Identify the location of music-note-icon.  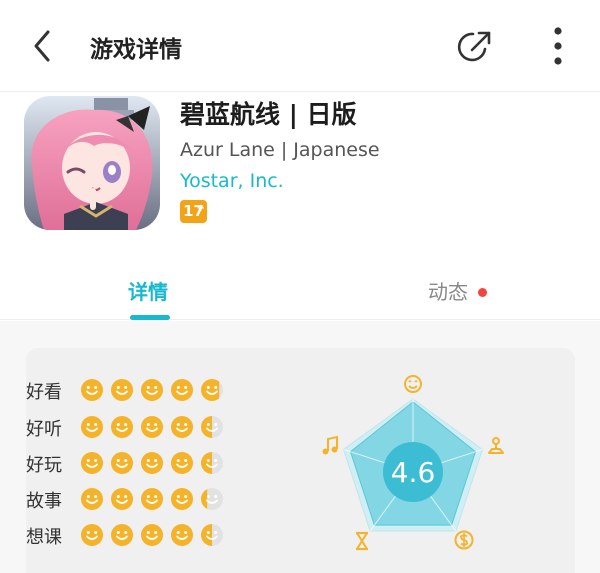
(330, 445).